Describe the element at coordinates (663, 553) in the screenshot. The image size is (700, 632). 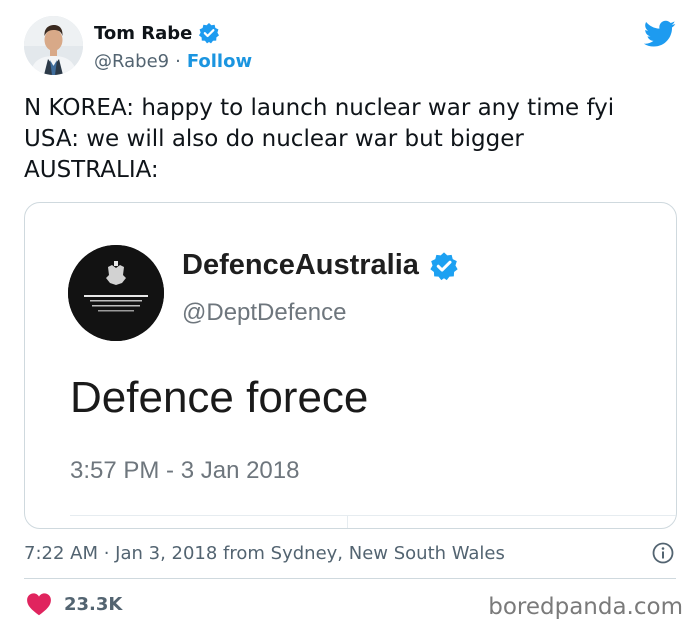
I see `info-icon` at that location.